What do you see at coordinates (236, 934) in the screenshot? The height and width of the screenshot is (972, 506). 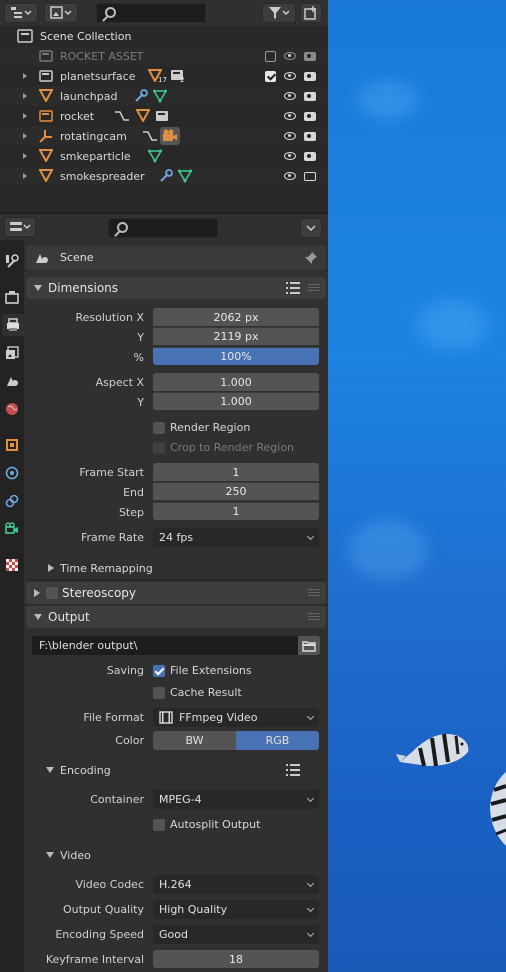 I see `encoding-speed-dropdown: Good` at bounding box center [236, 934].